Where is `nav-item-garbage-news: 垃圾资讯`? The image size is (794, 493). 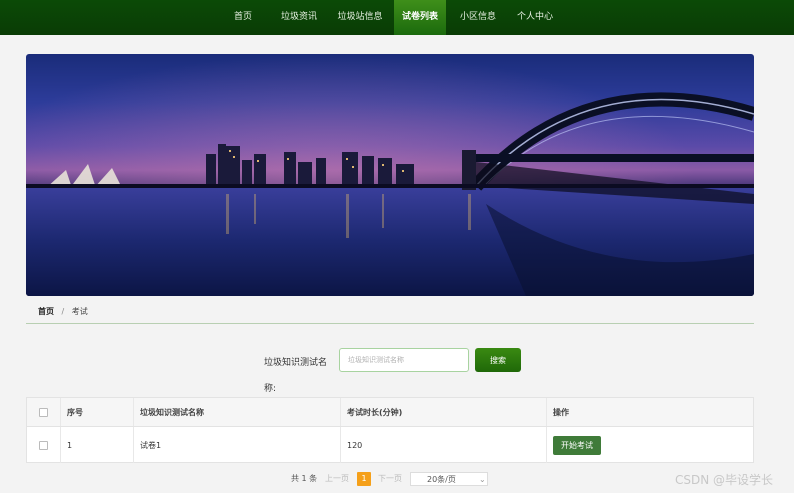
nav-item-garbage-news: 垃圾资讯 is located at coordinates (299, 17).